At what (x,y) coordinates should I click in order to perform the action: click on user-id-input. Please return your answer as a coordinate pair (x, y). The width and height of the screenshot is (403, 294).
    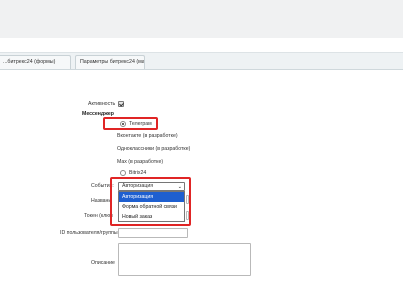
    Looking at the image, I should click on (153, 233).